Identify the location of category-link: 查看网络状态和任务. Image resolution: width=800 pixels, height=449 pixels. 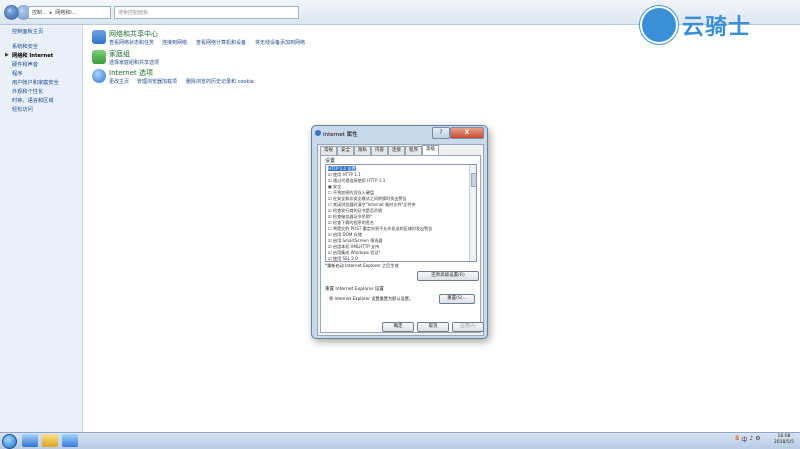
(131, 42).